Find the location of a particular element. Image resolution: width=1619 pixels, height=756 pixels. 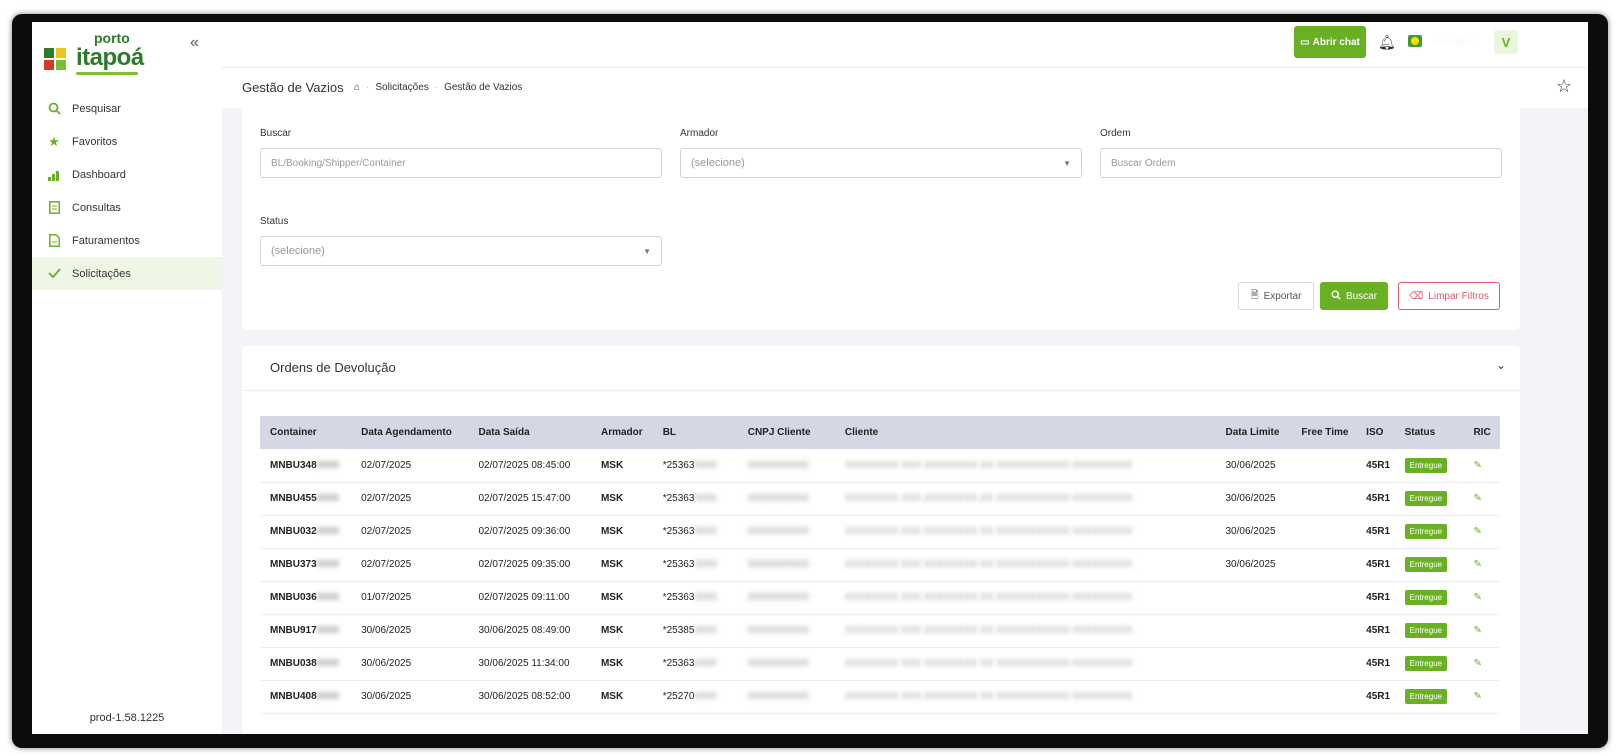

saida-cell-text: 02/07/2025 09:36:00 is located at coordinates (524, 531).